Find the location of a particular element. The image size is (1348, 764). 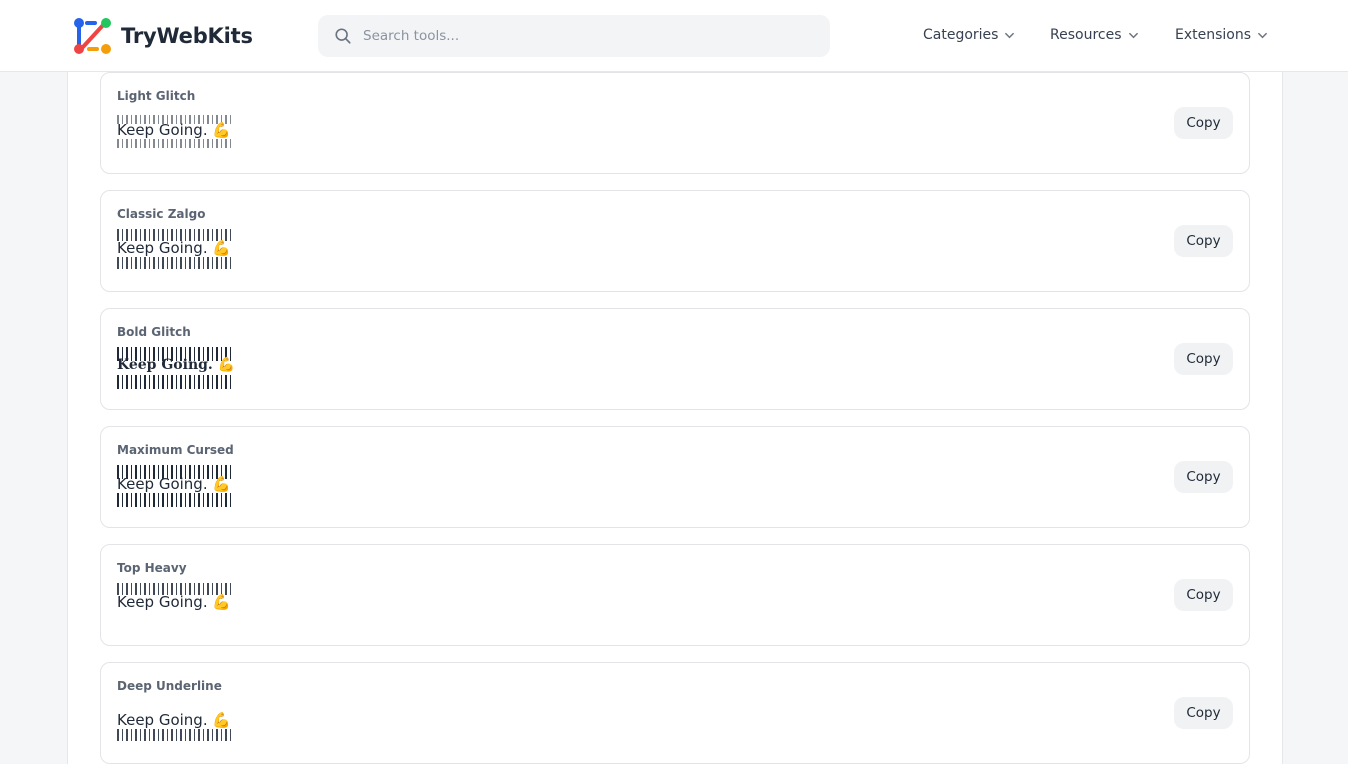

search-box is located at coordinates (574, 36).